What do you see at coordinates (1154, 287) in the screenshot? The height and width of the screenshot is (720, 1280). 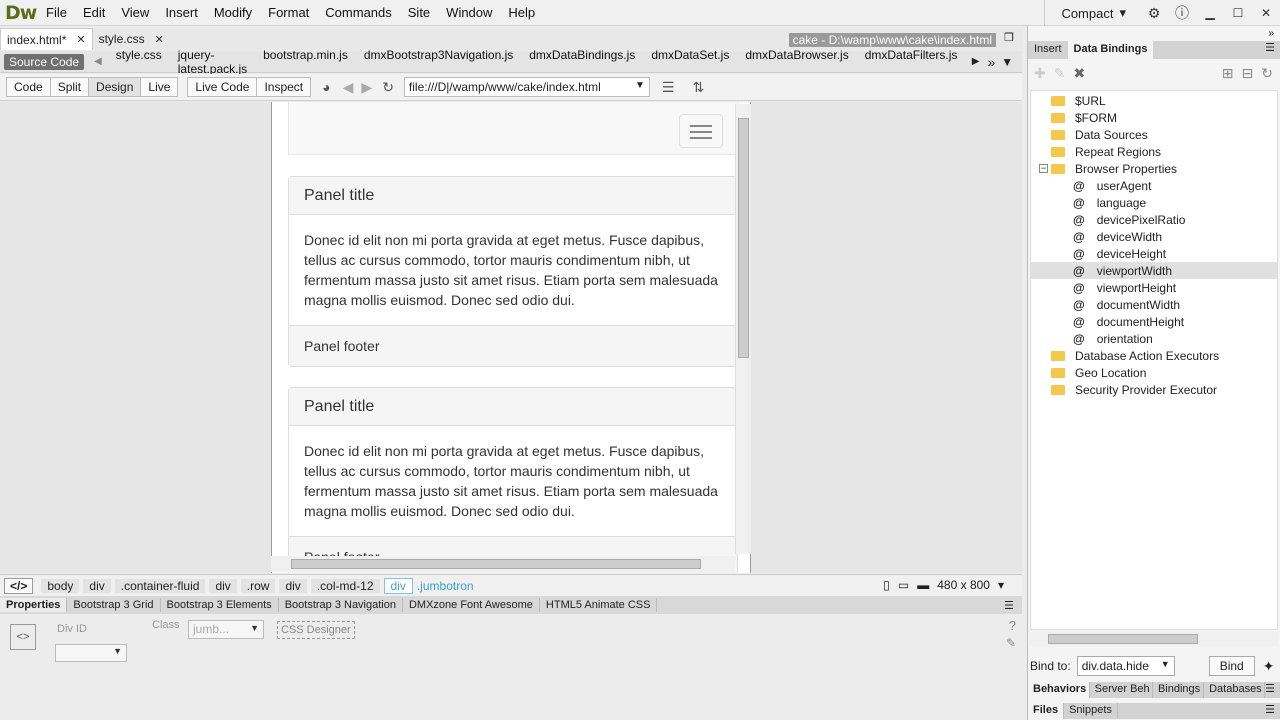 I see `tree-property: @ viewportHeight` at bounding box center [1154, 287].